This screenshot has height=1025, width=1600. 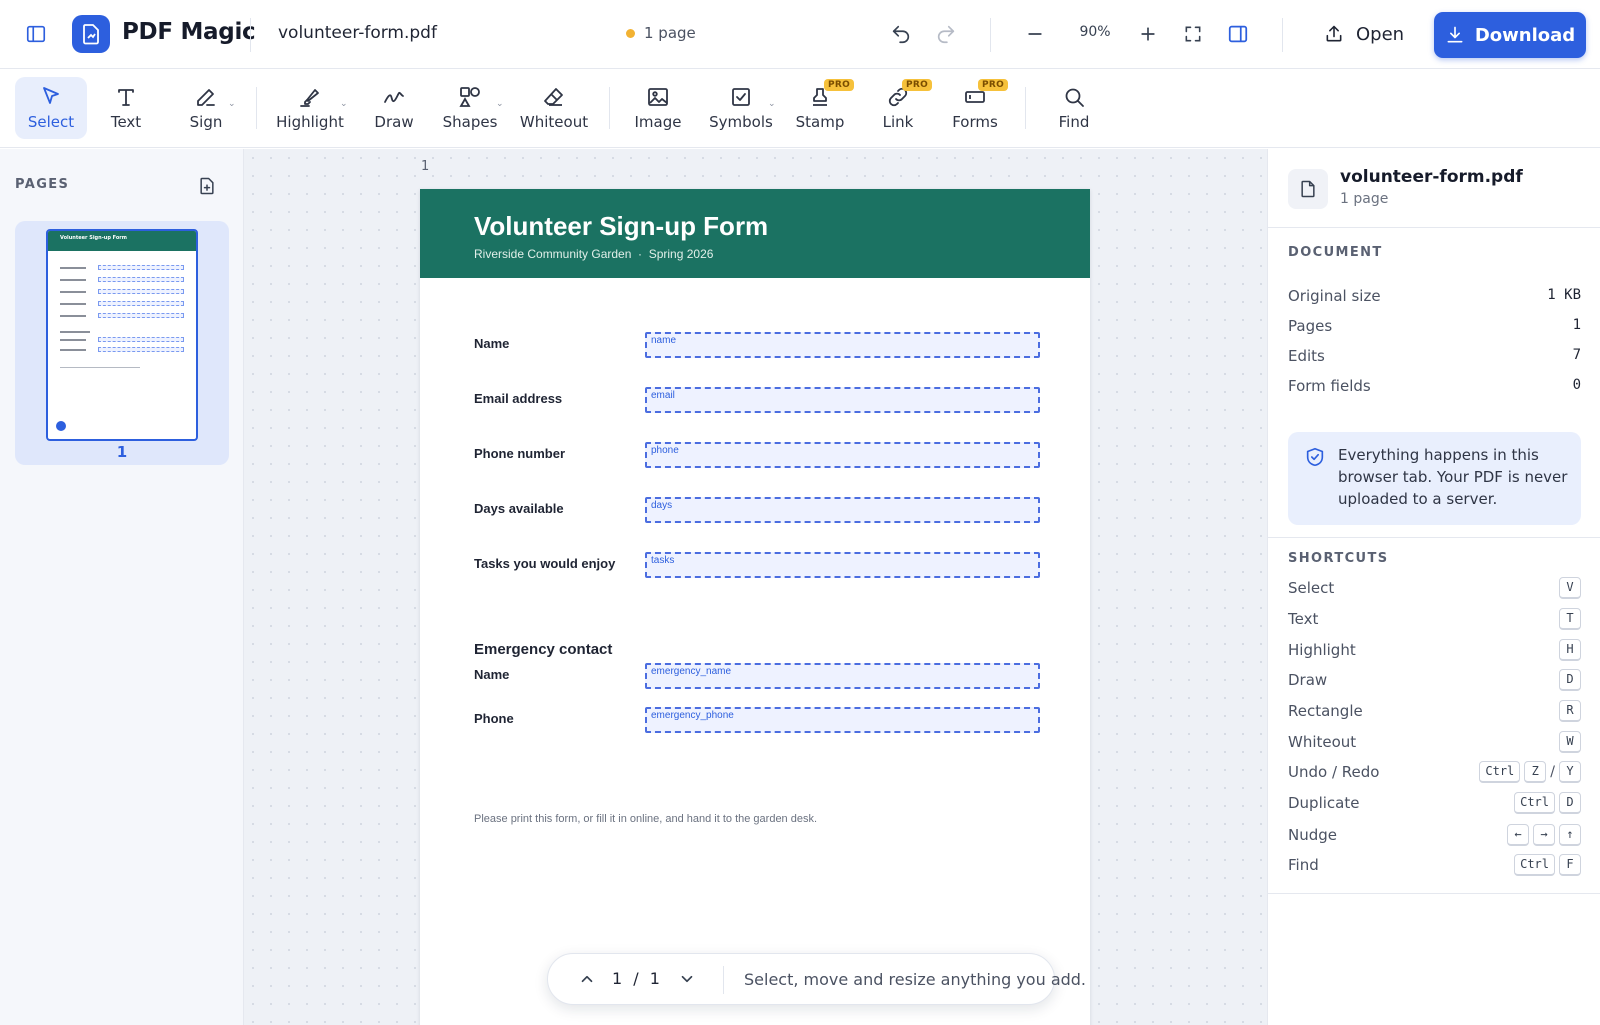 What do you see at coordinates (1434, 773) in the screenshot?
I see `shortcut-row: Undo / Redo Ctrl Z / Y` at bounding box center [1434, 773].